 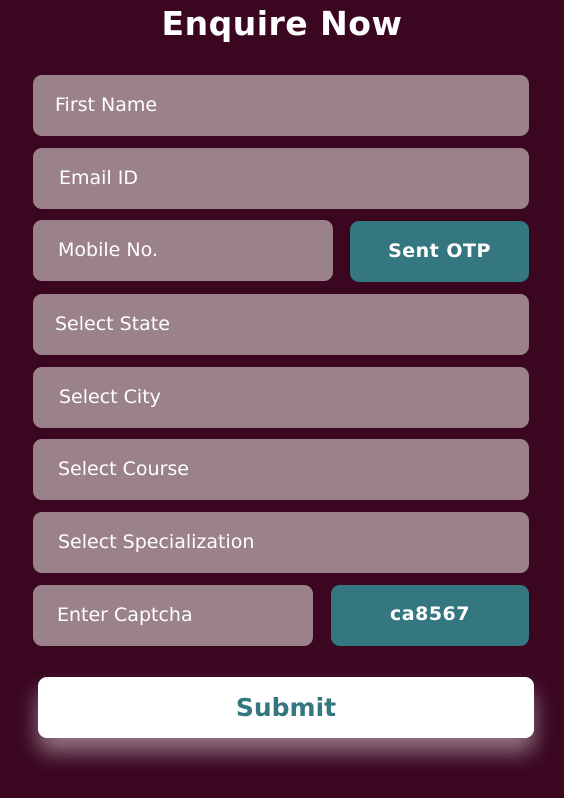 What do you see at coordinates (282, 23) in the screenshot?
I see `form-title: Enquire Now` at bounding box center [282, 23].